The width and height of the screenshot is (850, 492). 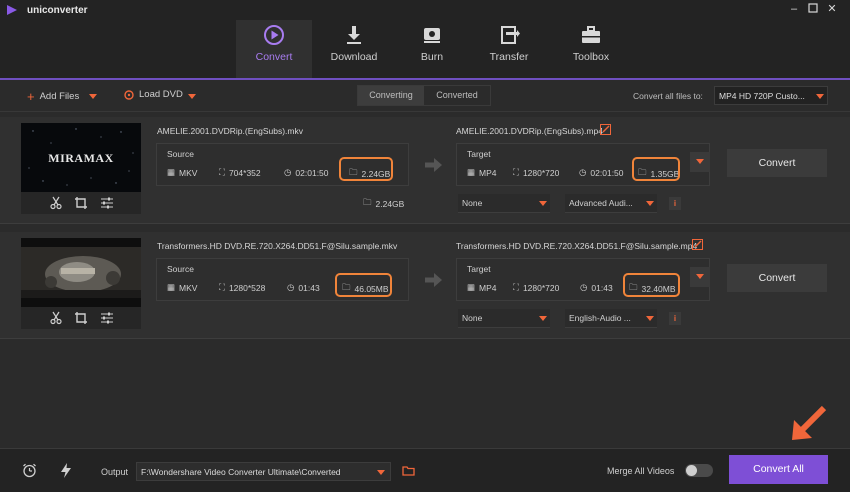 What do you see at coordinates (591, 34) in the screenshot?
I see `toolbox-icon` at bounding box center [591, 34].